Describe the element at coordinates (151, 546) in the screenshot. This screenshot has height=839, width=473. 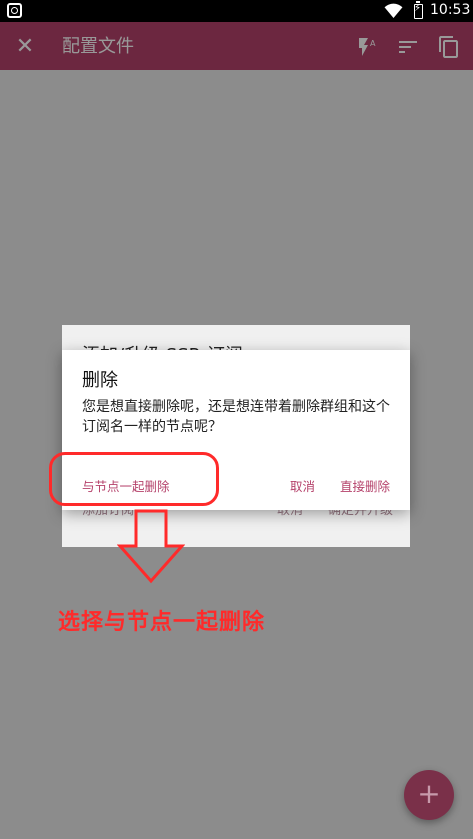
I see `down-arrow-icon` at that location.